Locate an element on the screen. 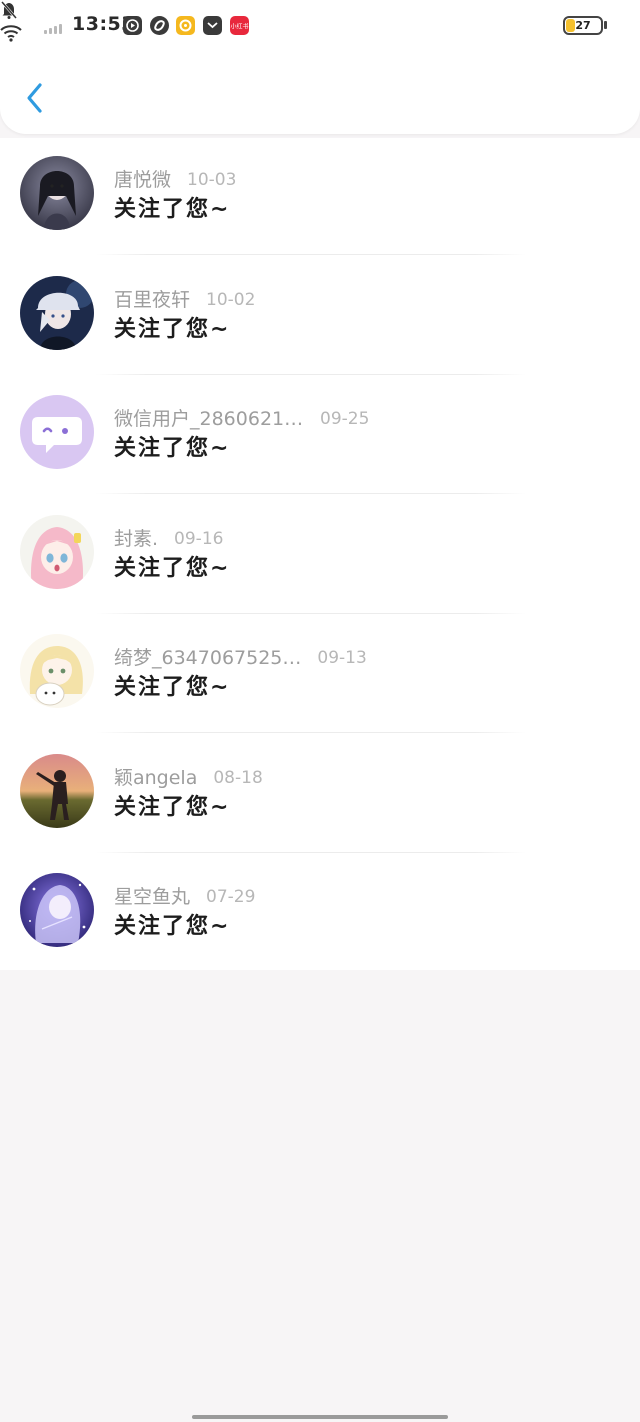 This screenshot has height=1422, width=640. back-button is located at coordinates (36, 98).